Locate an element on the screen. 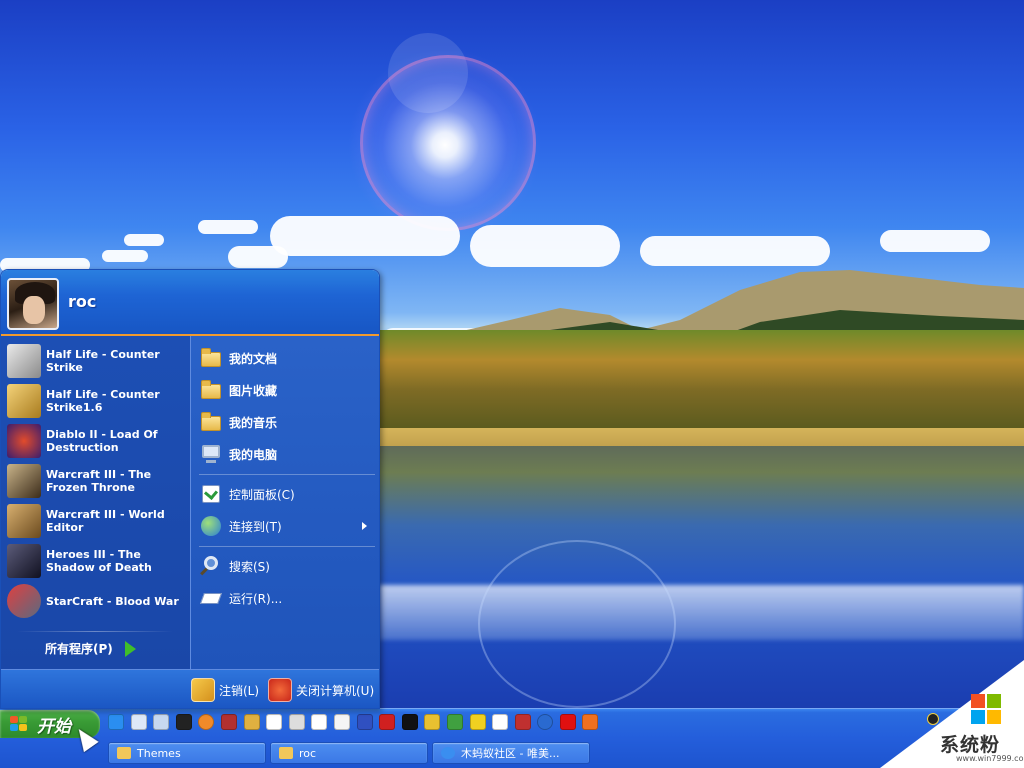  all-programs-button: 所有程序(P) is located at coordinates (90, 648).